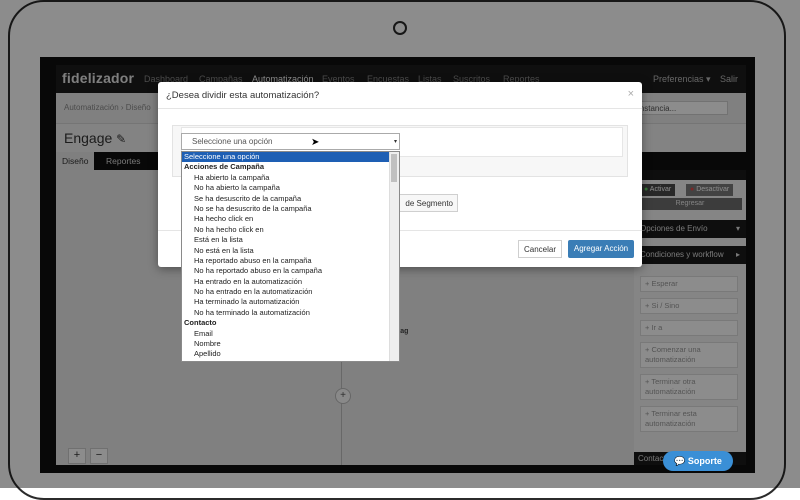 This screenshot has height=500, width=800. Describe the element at coordinates (286, 240) in the screenshot. I see `option-item: Está en la lista` at that location.